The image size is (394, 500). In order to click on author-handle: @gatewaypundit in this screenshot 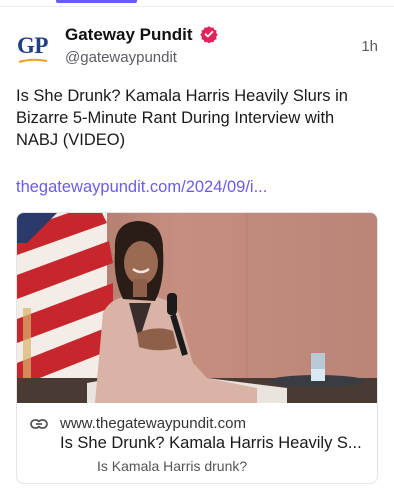, I will do `click(121, 57)`.